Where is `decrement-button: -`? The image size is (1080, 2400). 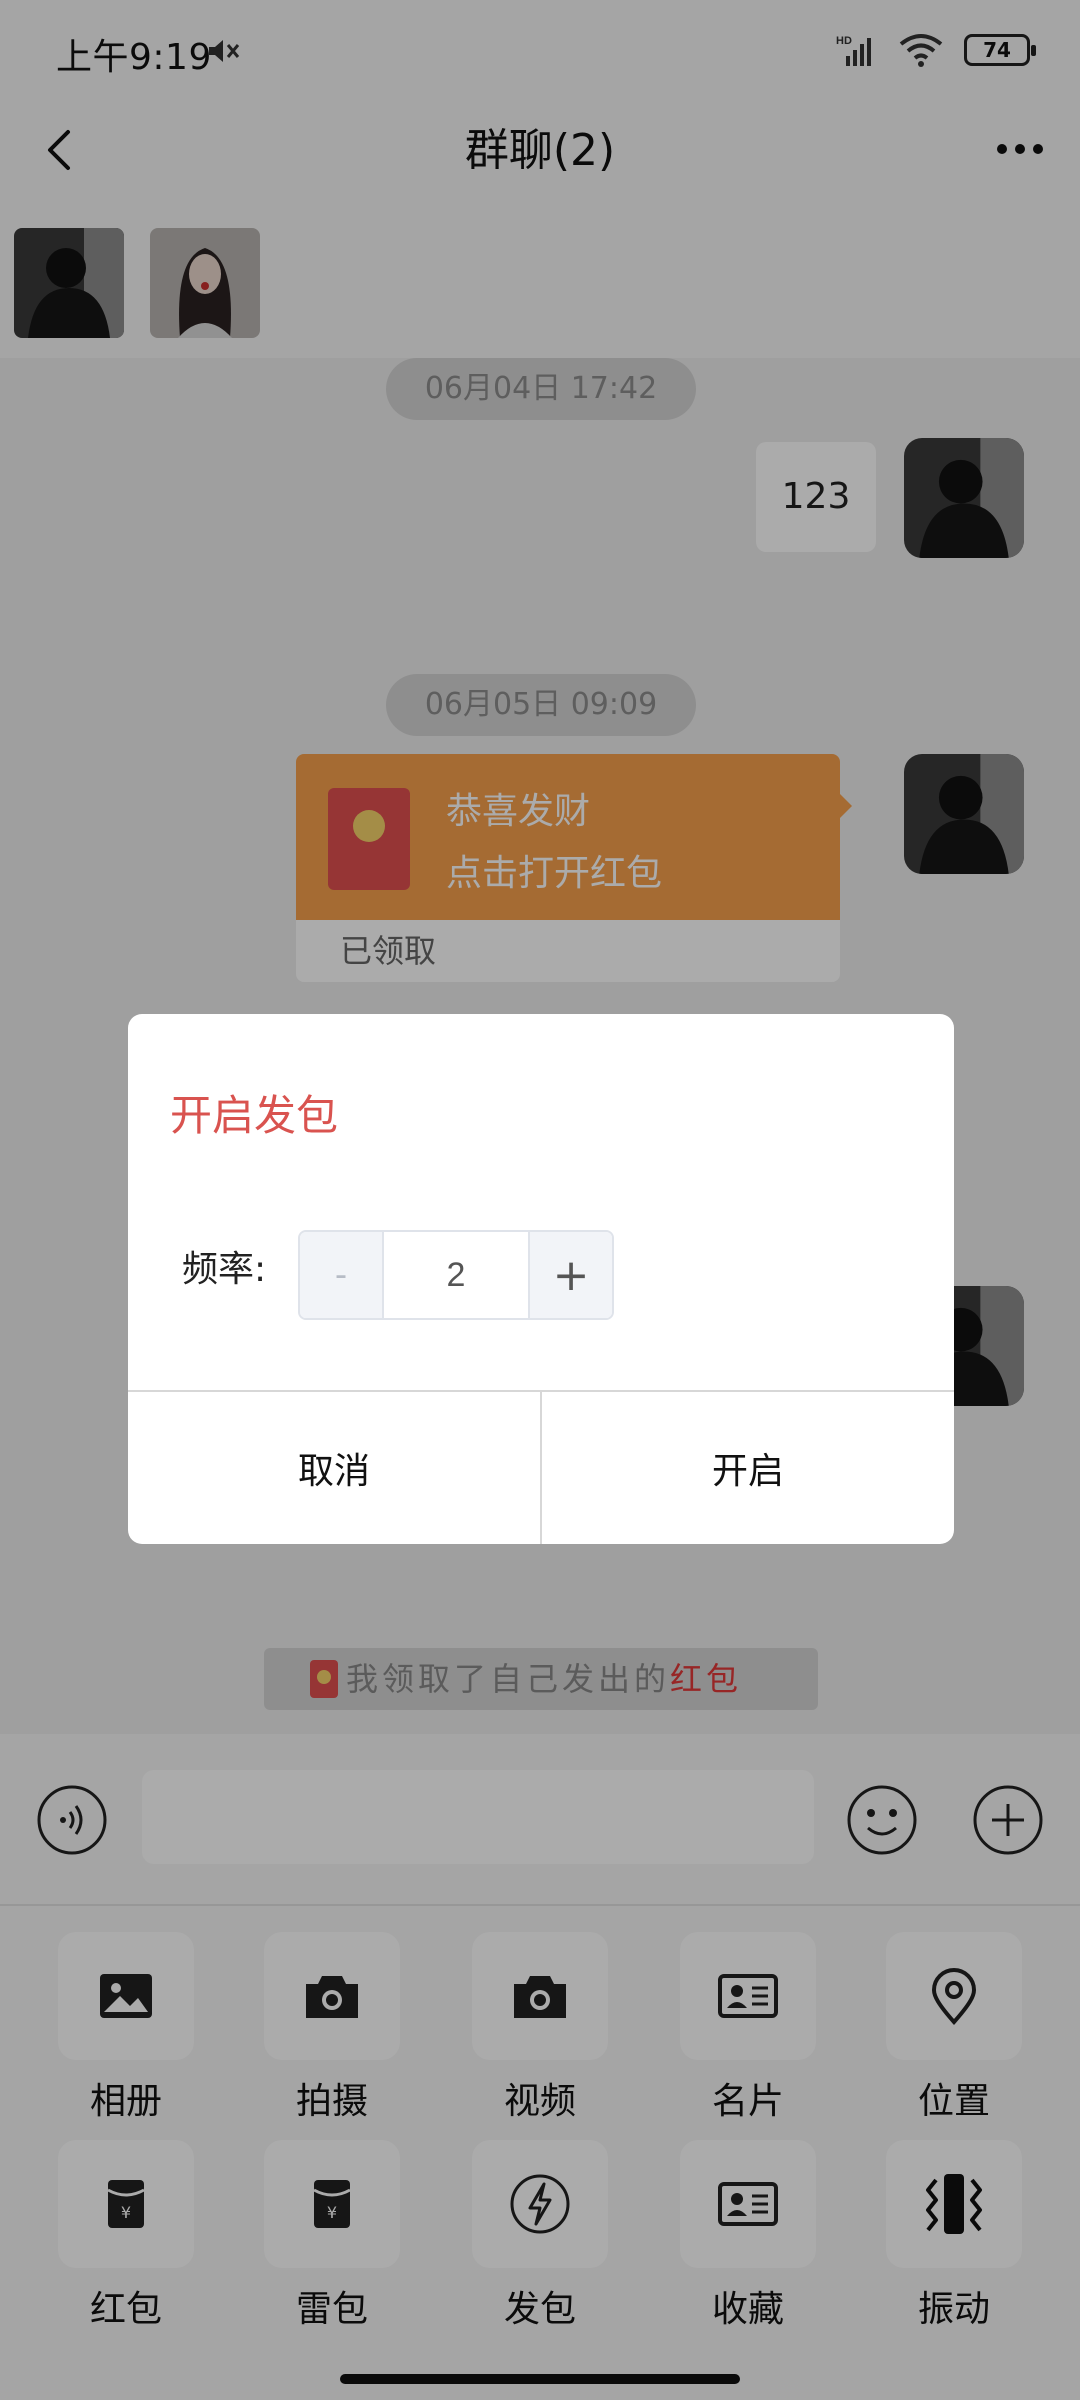 decrement-button: - is located at coordinates (342, 1275).